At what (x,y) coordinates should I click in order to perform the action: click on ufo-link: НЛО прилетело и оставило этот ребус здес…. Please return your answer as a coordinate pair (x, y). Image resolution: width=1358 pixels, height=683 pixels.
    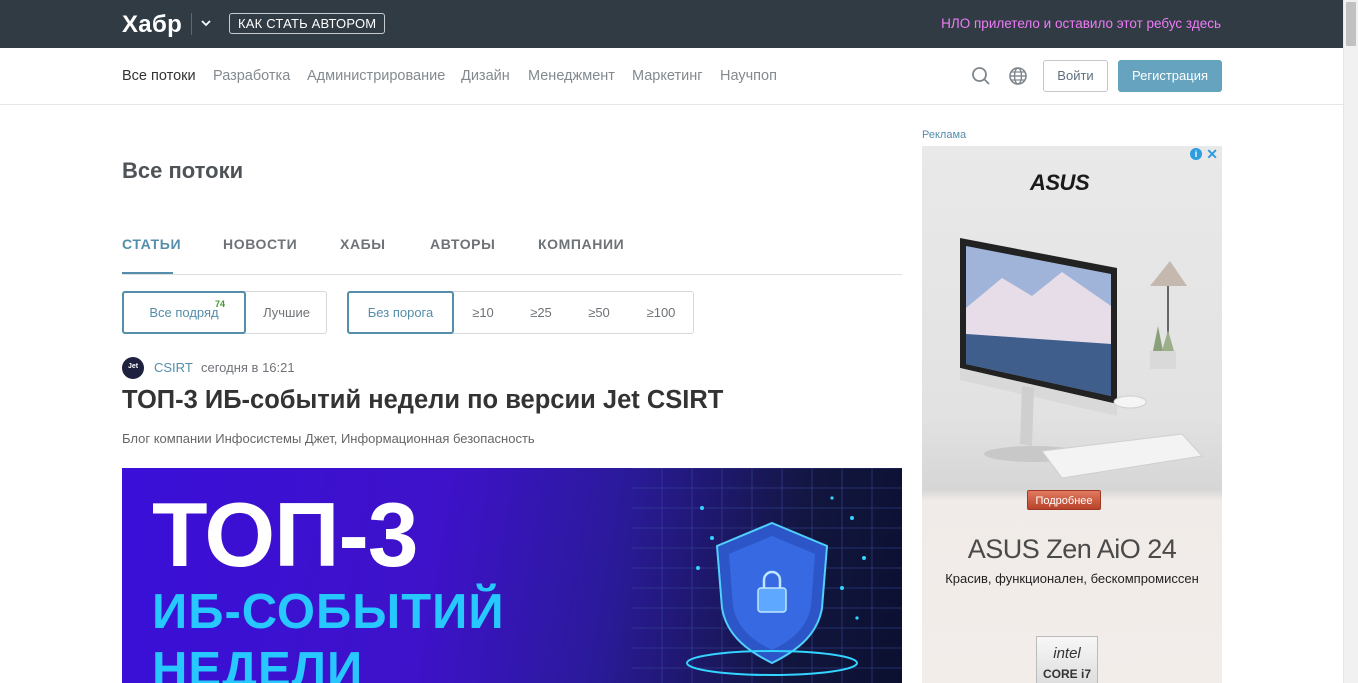
    Looking at the image, I should click on (1081, 23).